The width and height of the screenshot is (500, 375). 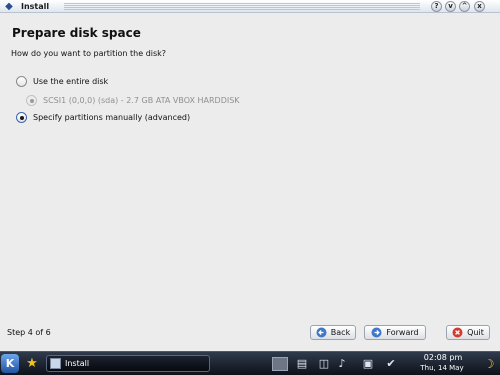 What do you see at coordinates (342, 364) in the screenshot?
I see `volume-icon: ♪` at bounding box center [342, 364].